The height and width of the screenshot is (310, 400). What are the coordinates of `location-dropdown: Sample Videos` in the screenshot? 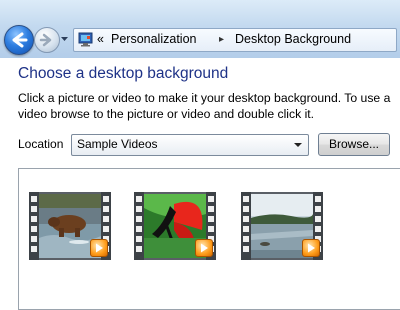 It's located at (190, 145).